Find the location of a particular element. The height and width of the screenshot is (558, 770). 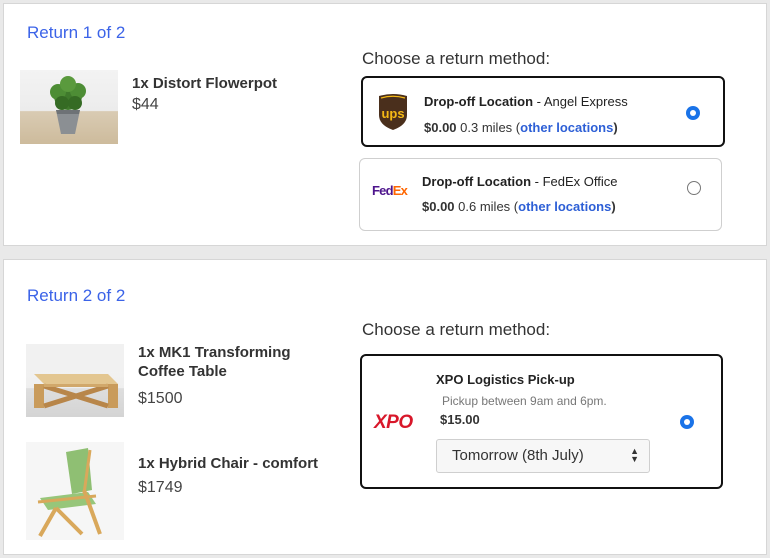

ups-logo: ups is located at coordinates (393, 114).